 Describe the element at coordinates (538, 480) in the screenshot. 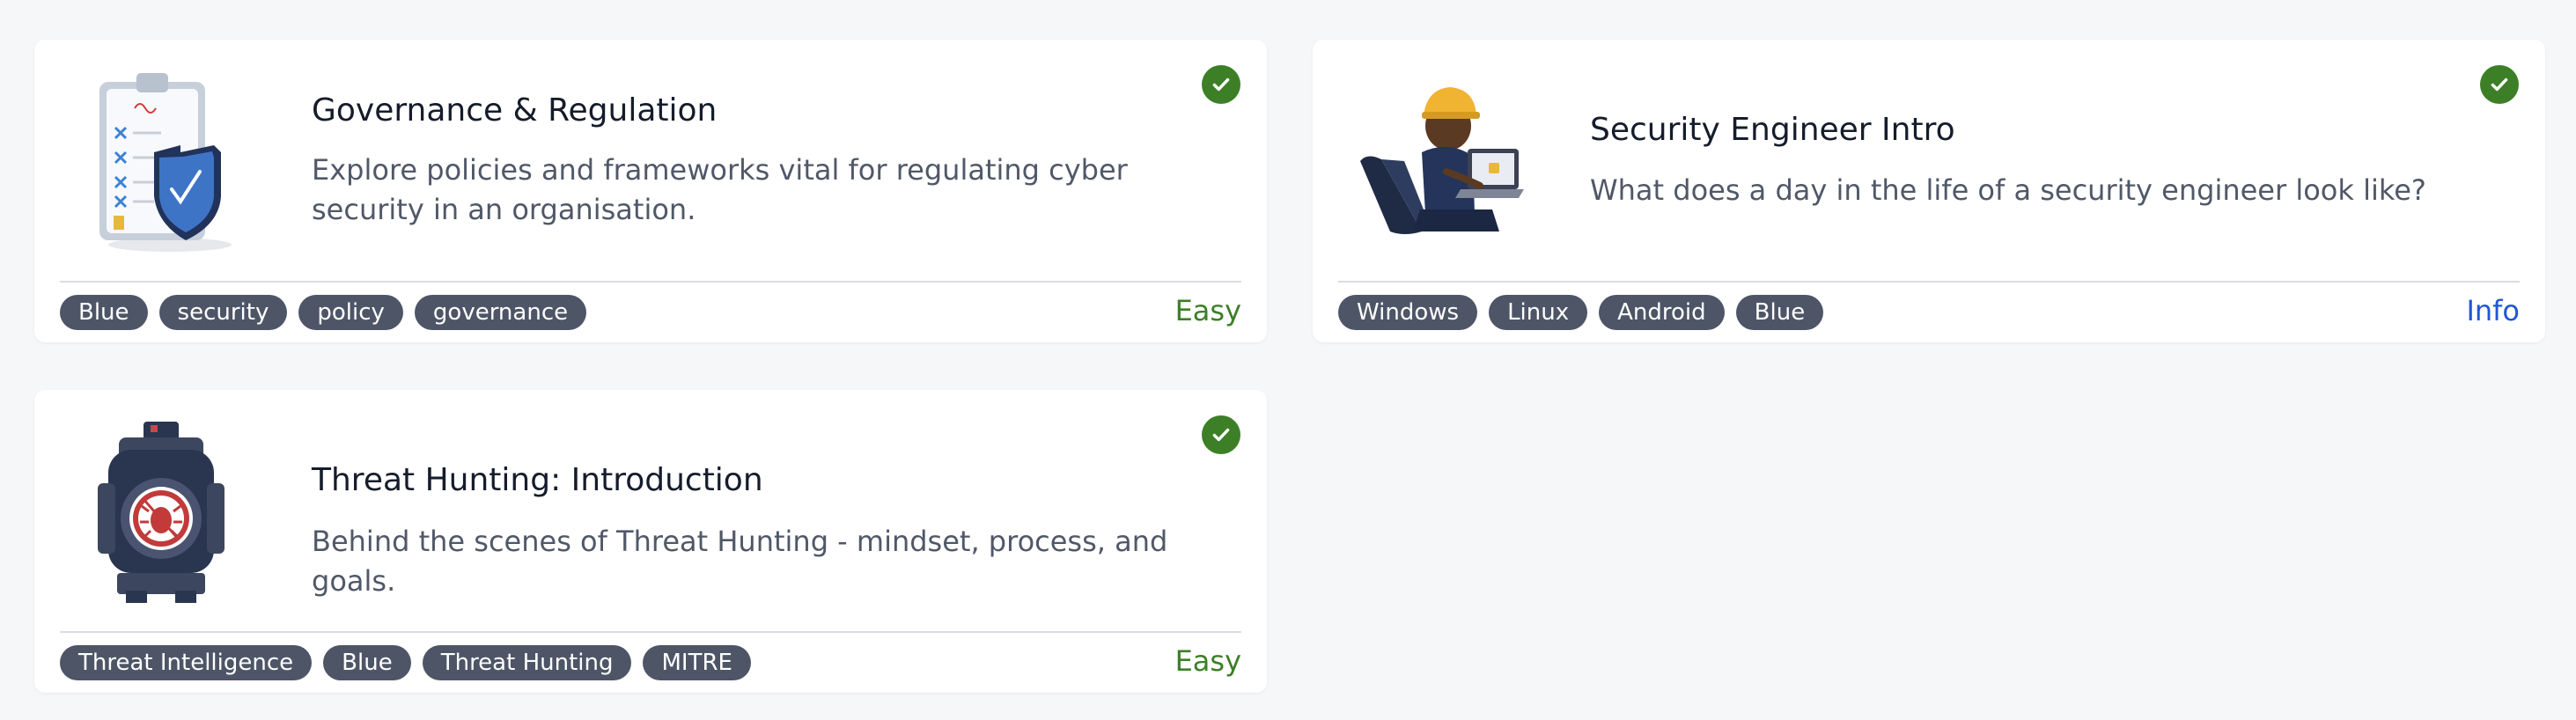

I see `room-title: Threat Hunting: Introduction` at that location.